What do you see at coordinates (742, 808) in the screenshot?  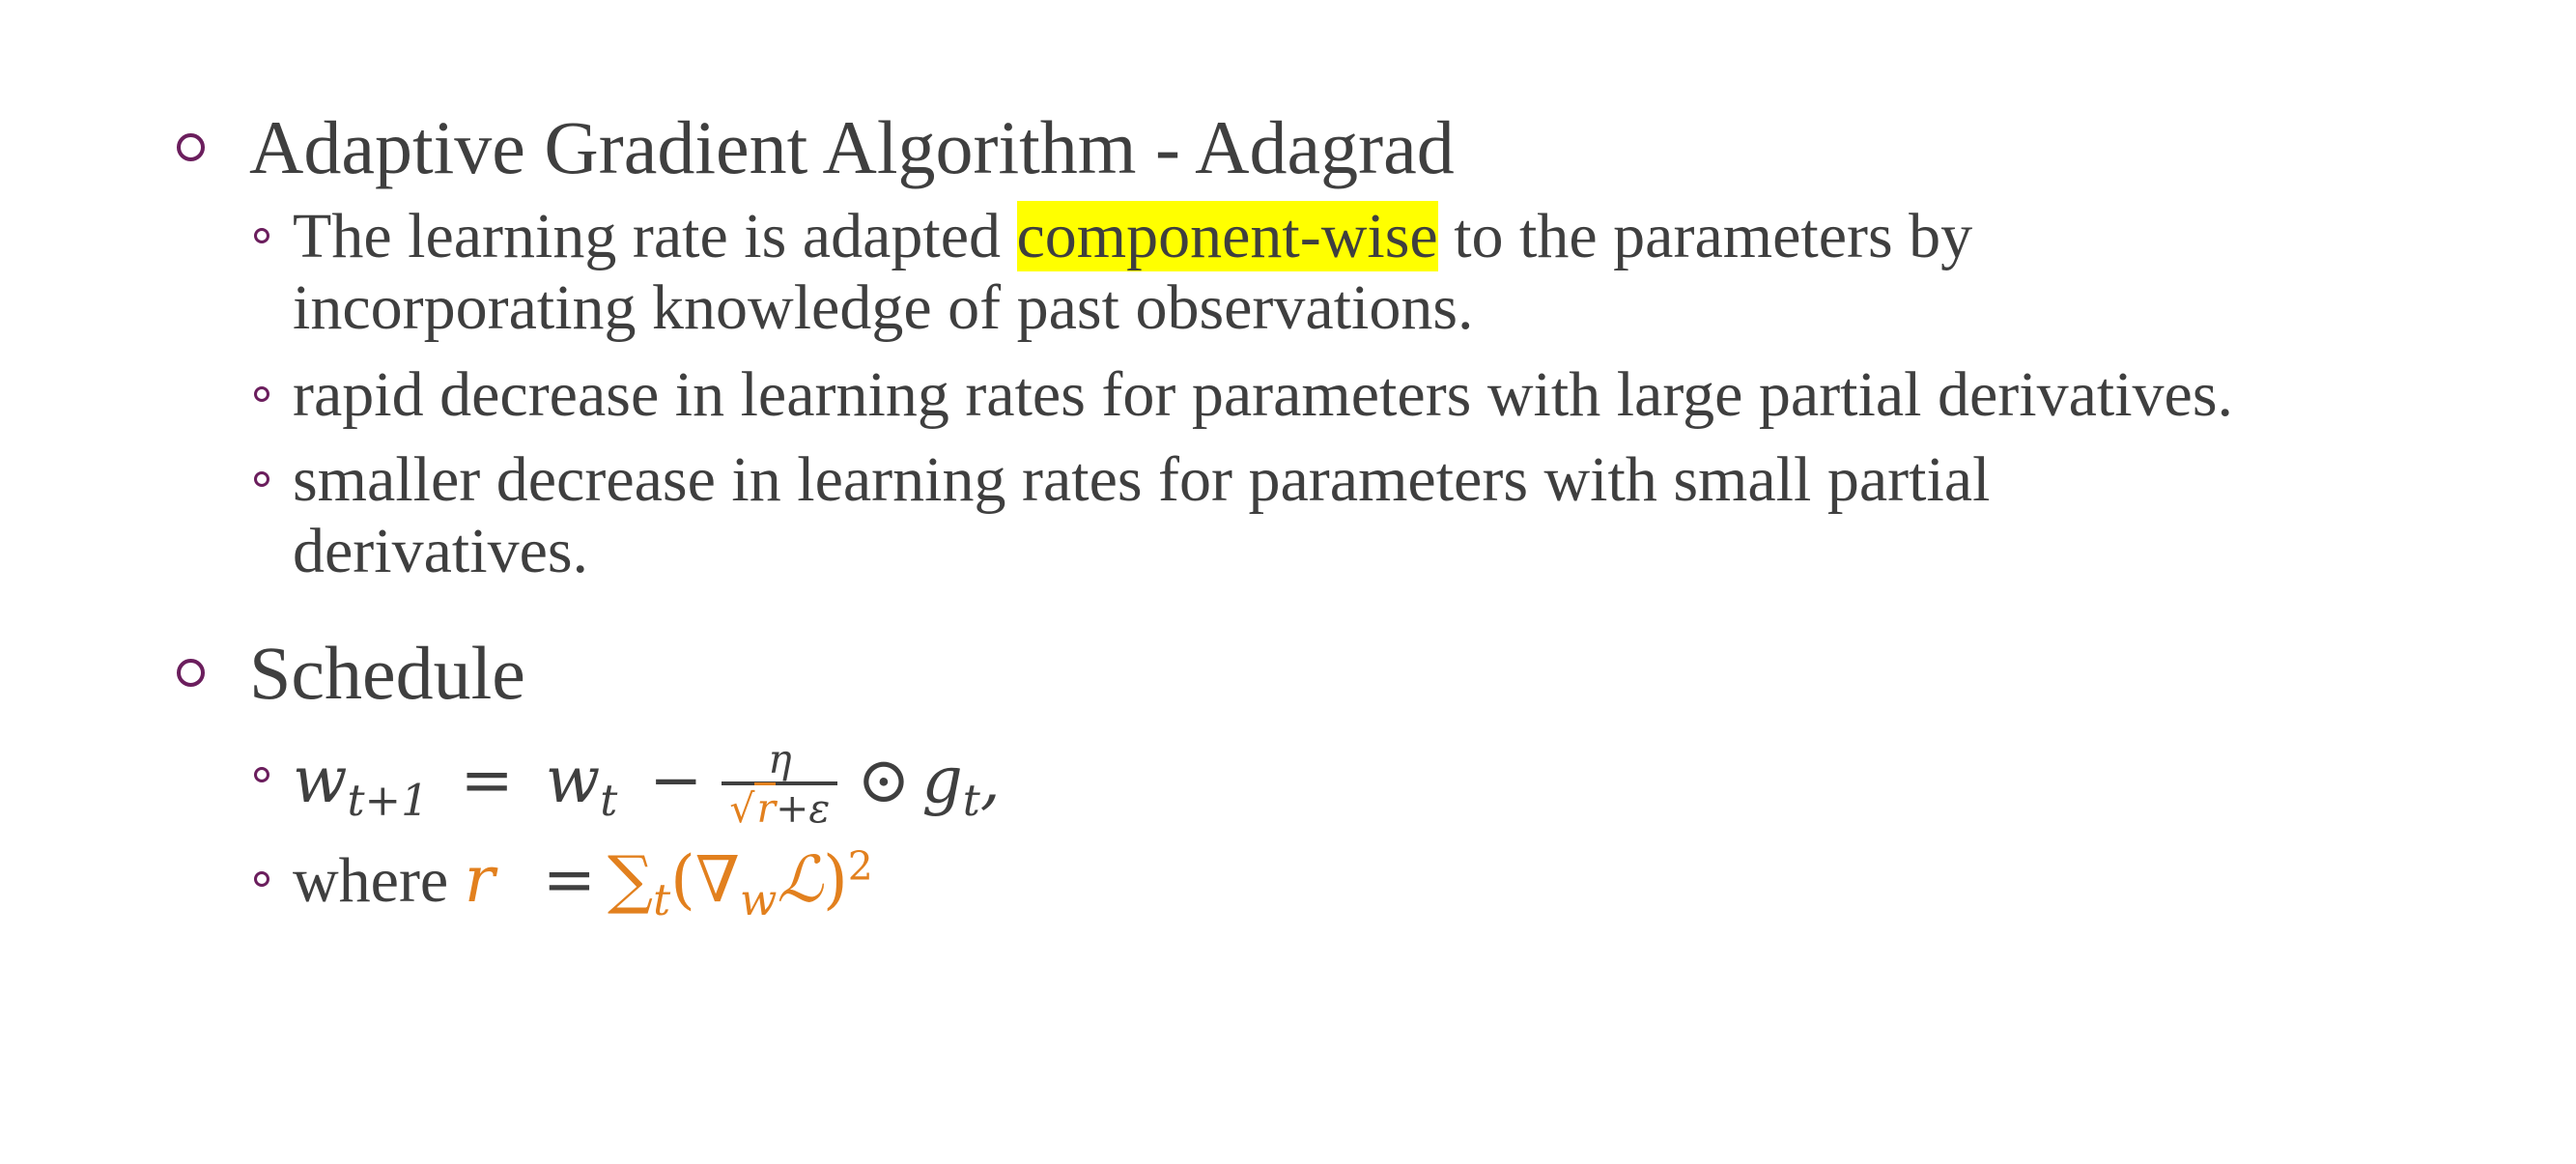 I see `sqrt-icon: √` at bounding box center [742, 808].